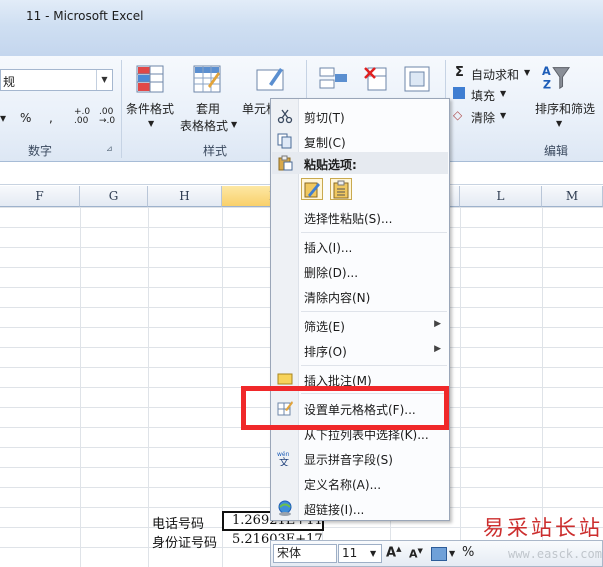  Describe the element at coordinates (337, 298) in the screenshot. I see `menu-item-label: 清除内容(N)` at that location.